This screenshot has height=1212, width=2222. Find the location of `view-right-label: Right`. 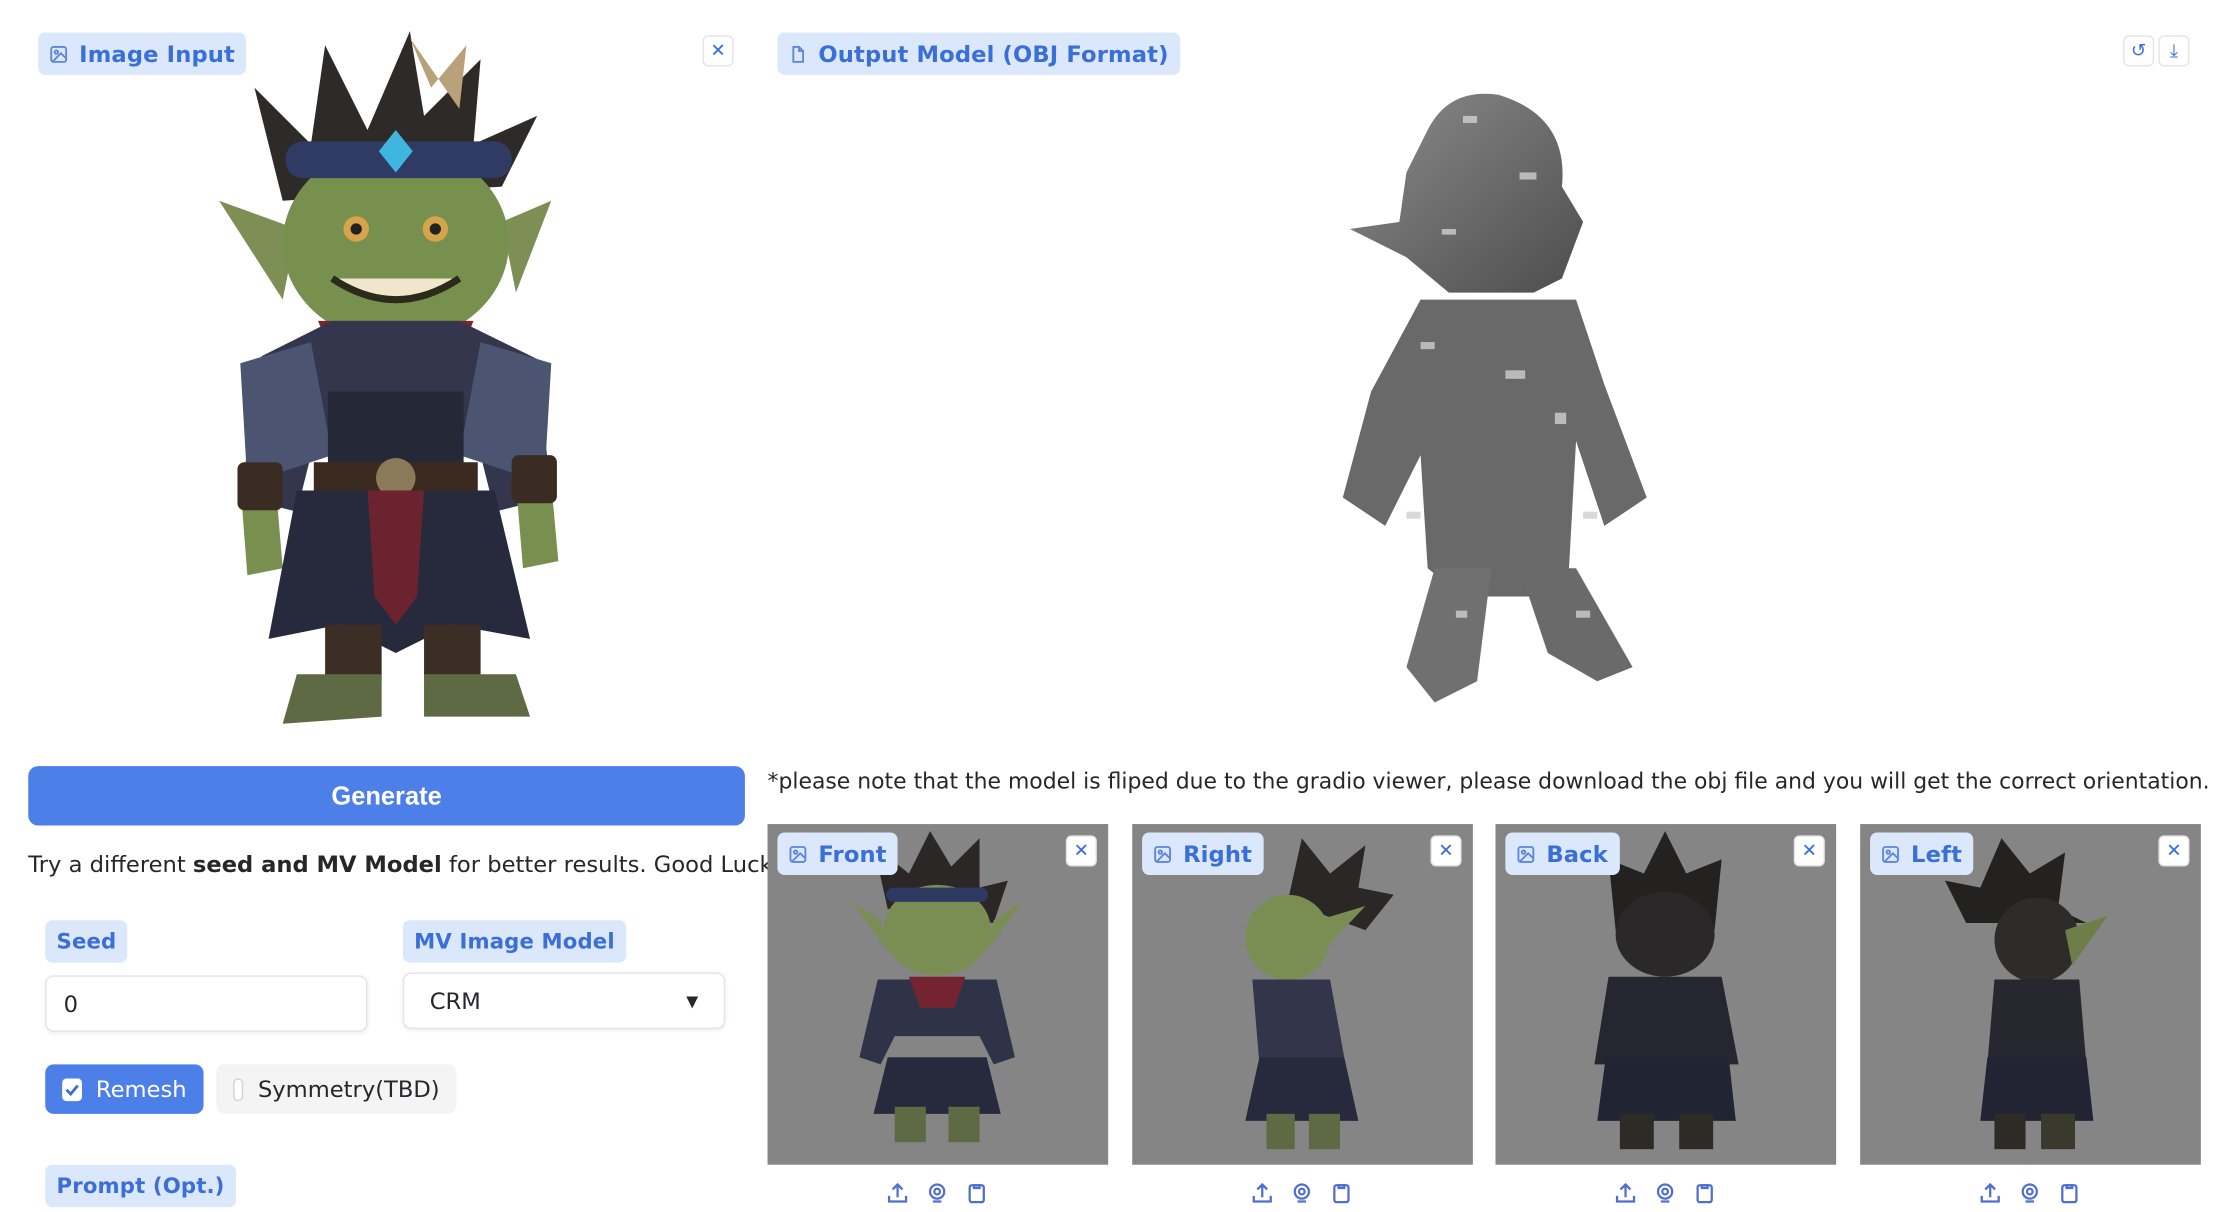

view-right-label: Right is located at coordinates (1203, 853).